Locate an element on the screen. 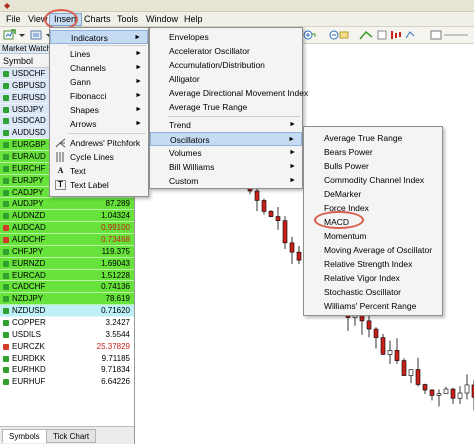  text-label-icon: T is located at coordinates (60, 185).